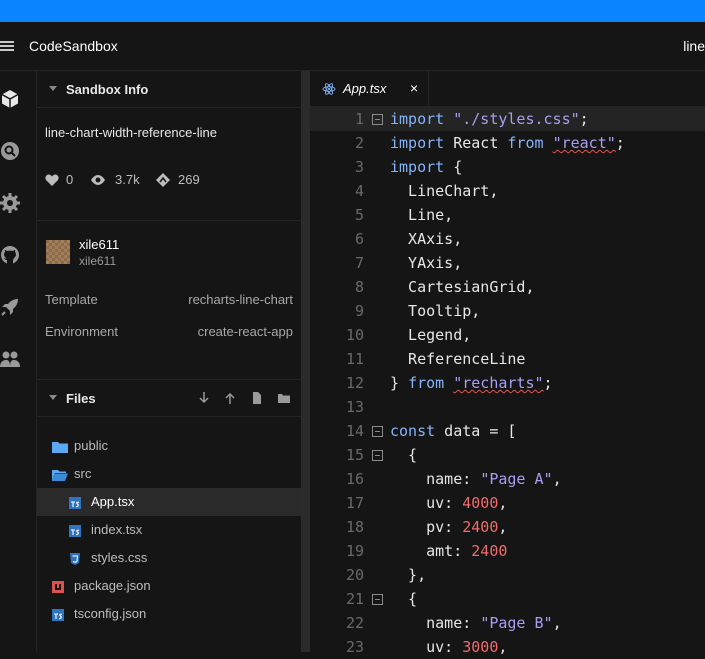  I want to click on file-name: App.tsx, so click(113, 501).